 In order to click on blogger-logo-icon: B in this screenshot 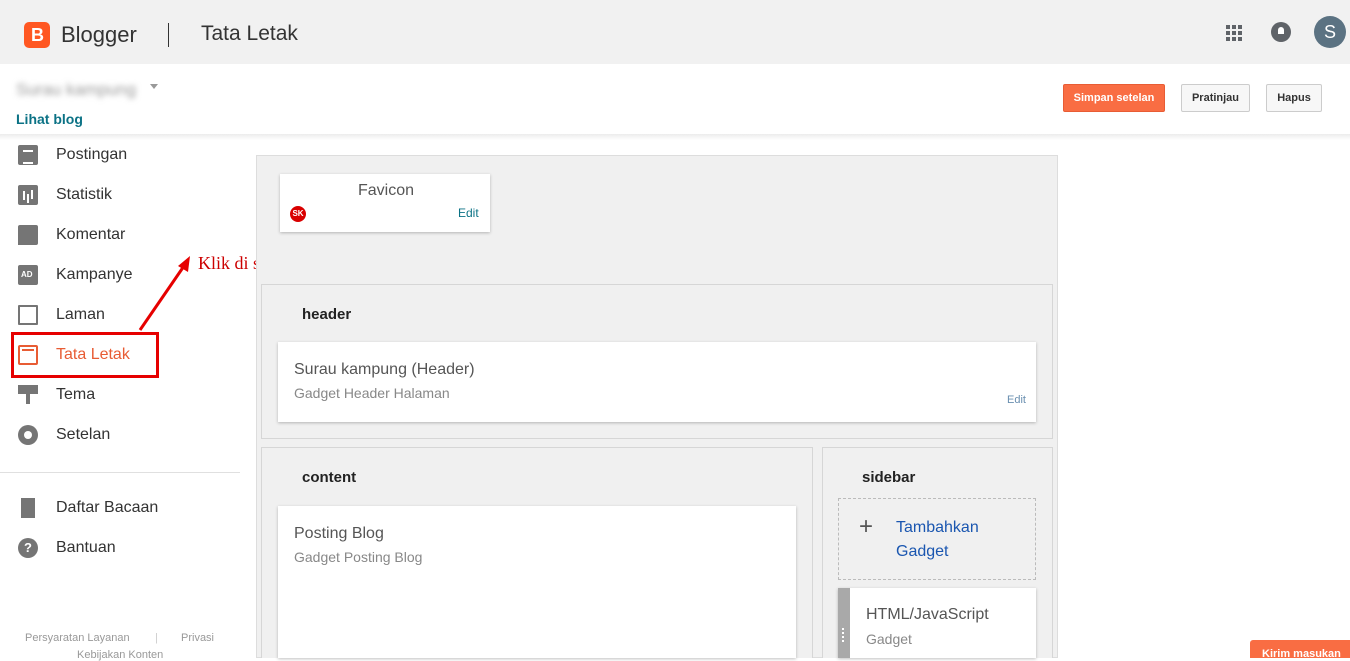, I will do `click(37, 35)`.